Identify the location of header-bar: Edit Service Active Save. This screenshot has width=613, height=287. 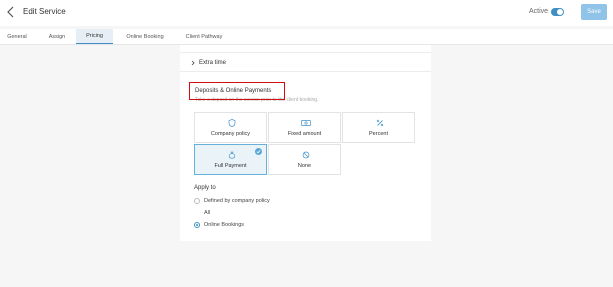
(306, 13).